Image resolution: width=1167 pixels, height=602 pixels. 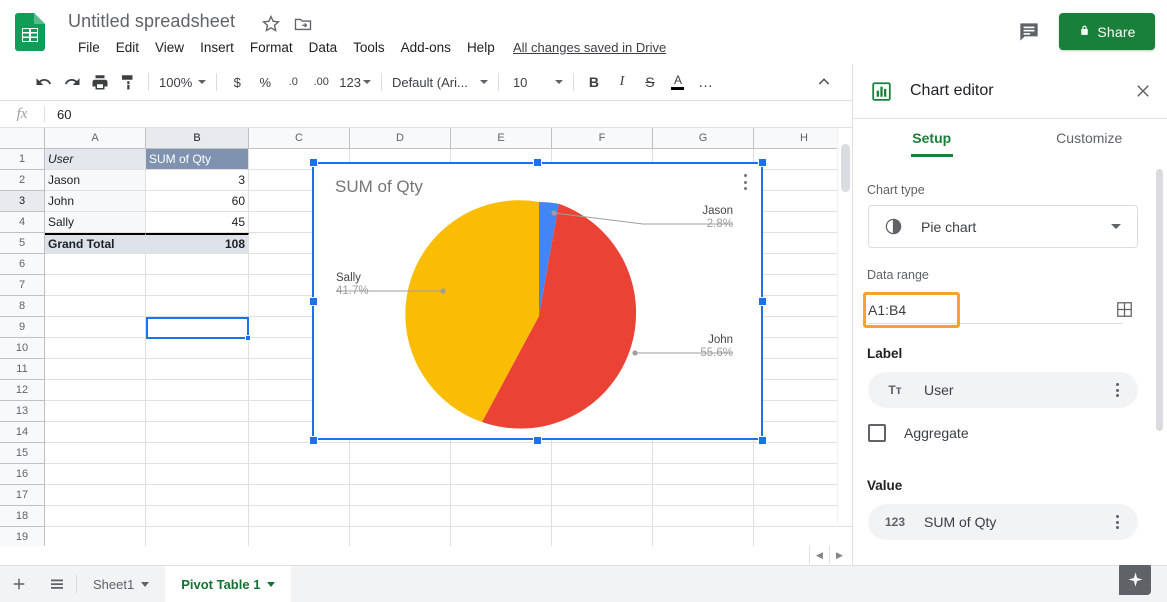 I want to click on column-header-d: D, so click(x=400, y=138).